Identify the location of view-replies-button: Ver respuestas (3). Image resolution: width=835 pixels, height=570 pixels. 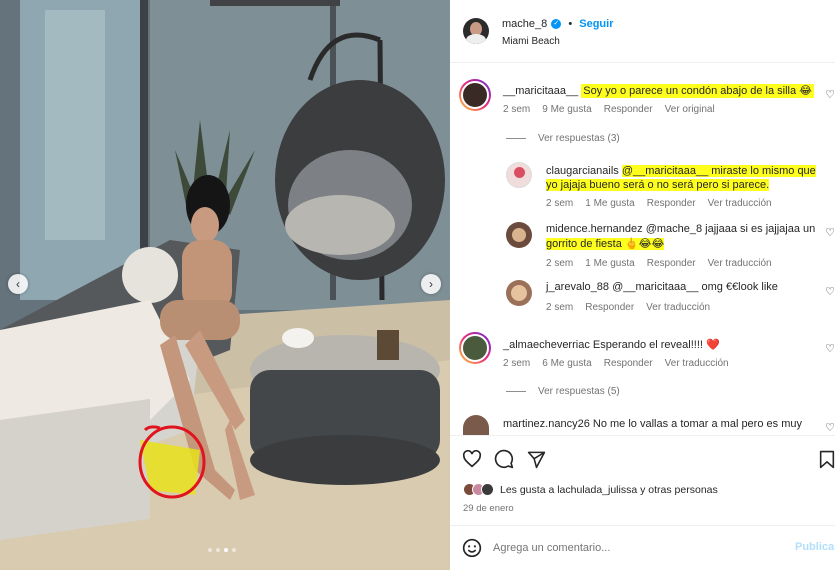
(579, 138).